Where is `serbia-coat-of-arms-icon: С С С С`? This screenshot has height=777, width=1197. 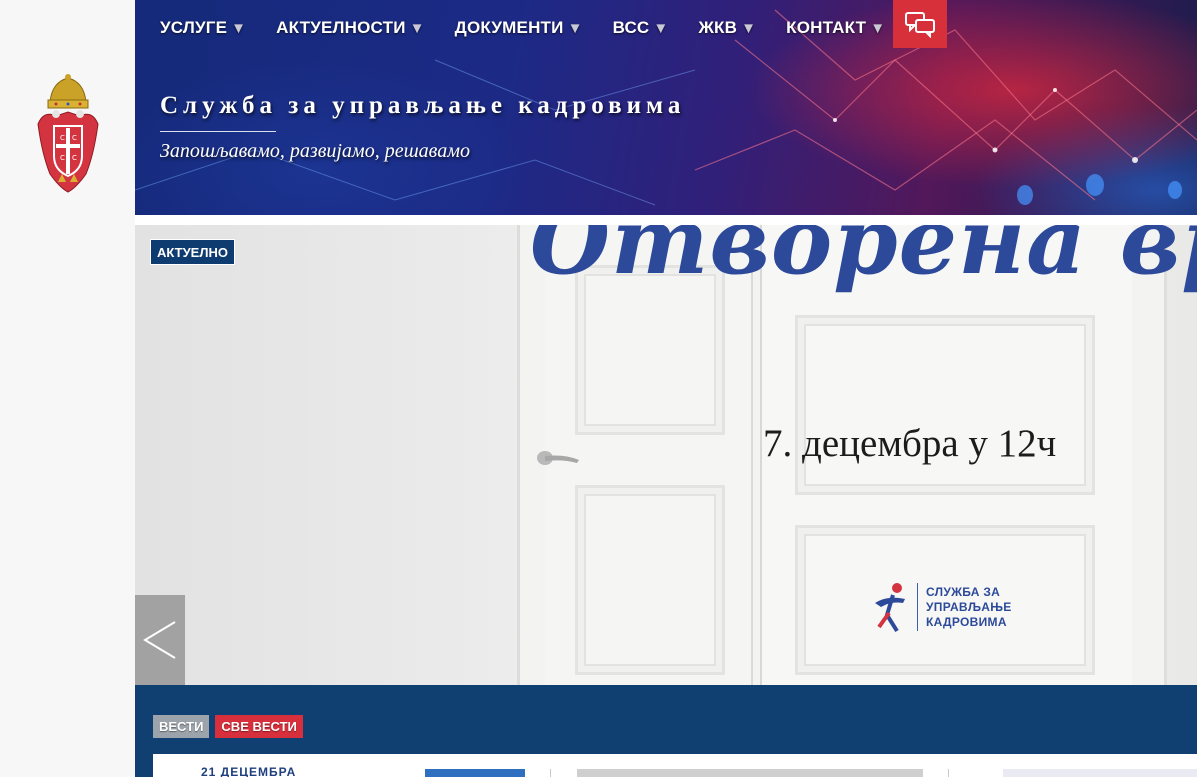
serbia-coat-of-arms-icon: С С С С is located at coordinates (68, 135).